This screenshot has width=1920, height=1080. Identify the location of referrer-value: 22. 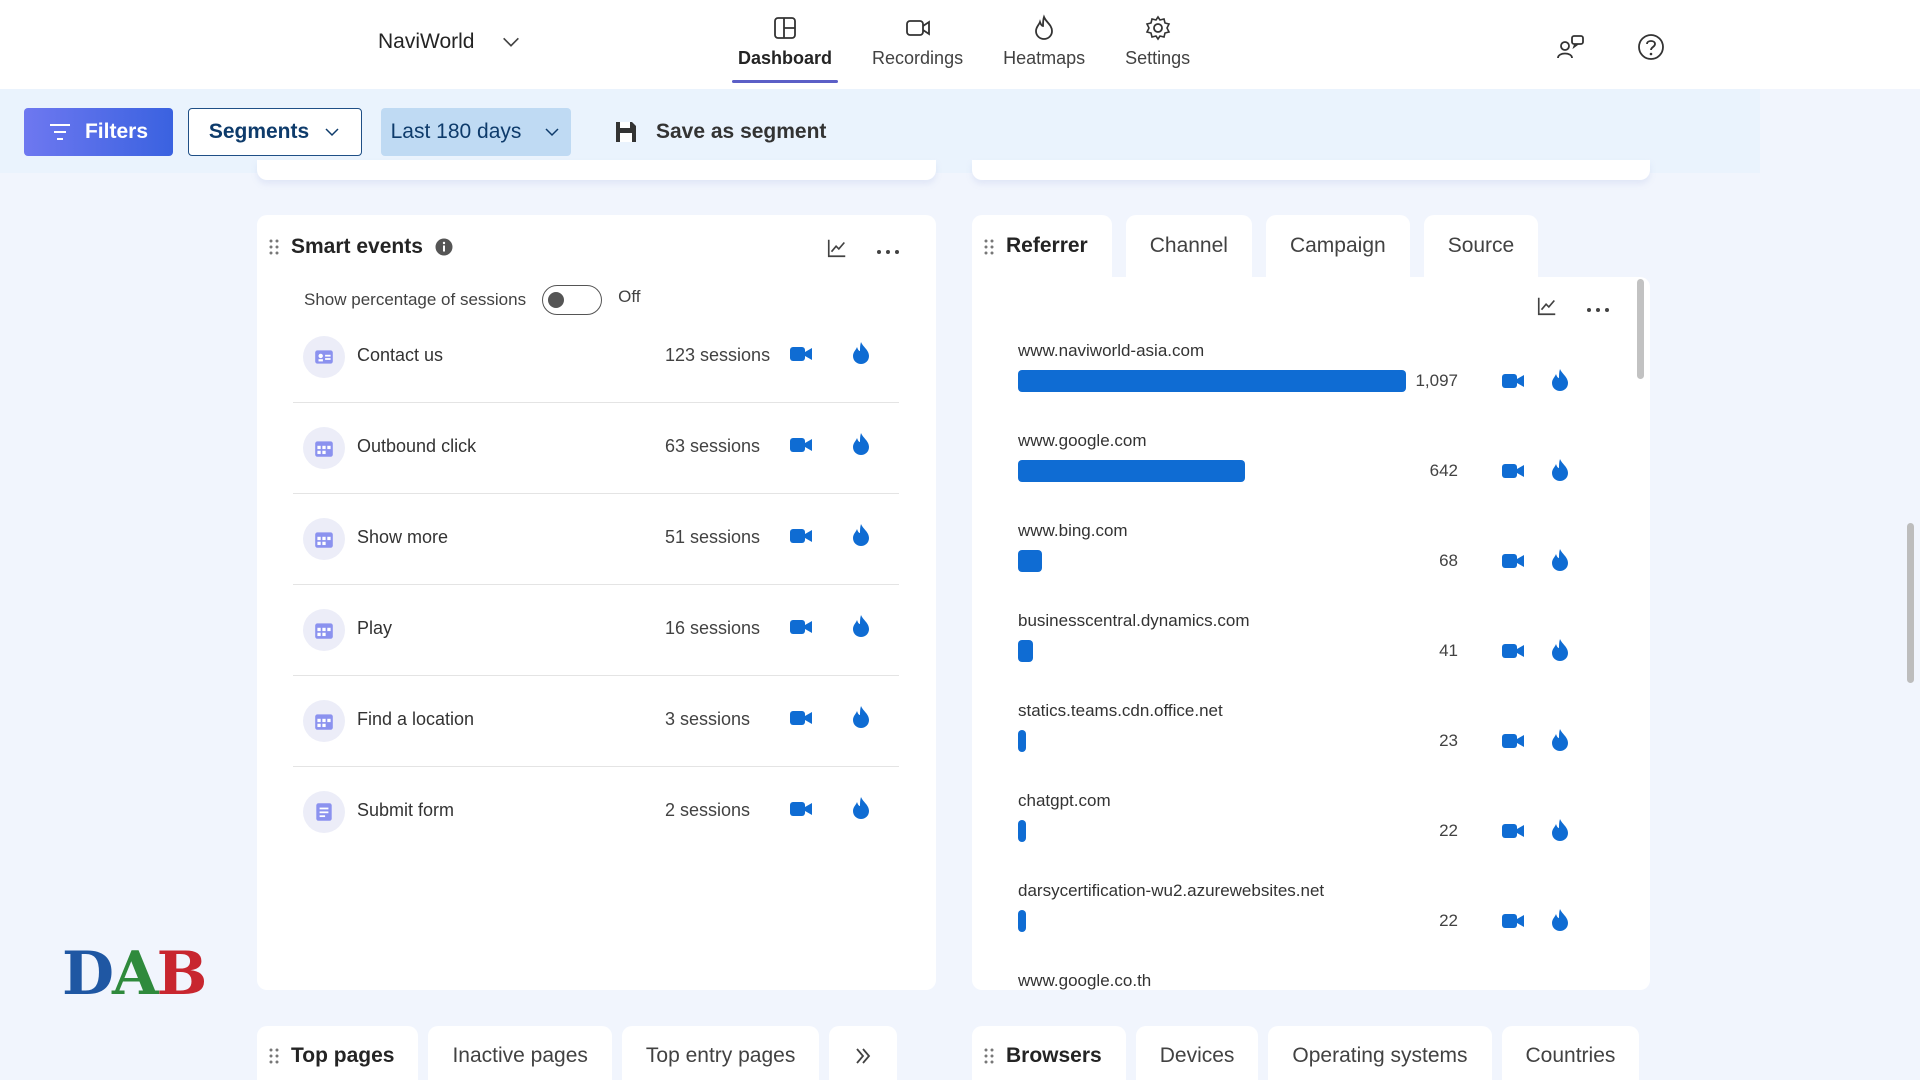
(1448, 920).